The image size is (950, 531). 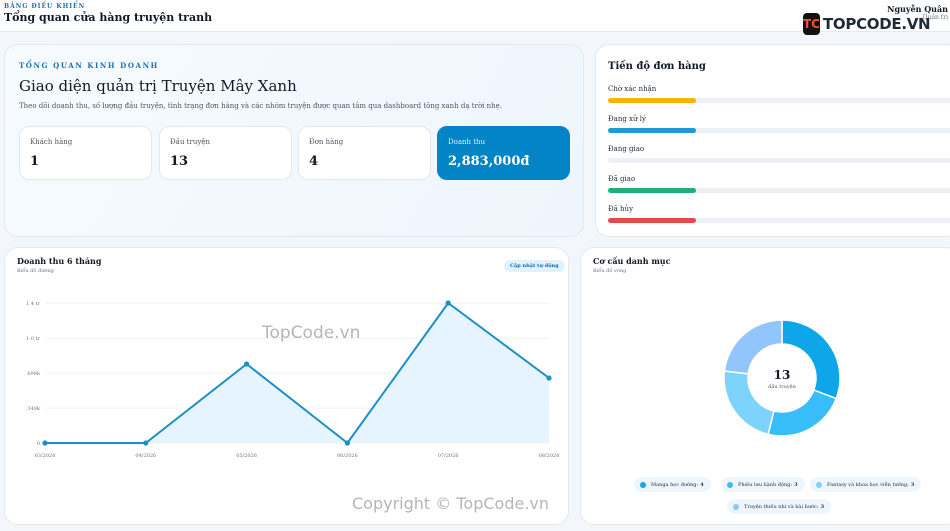 What do you see at coordinates (503, 153) in the screenshot?
I see `stat-revenue: Doanh thu 2,883,000đ` at bounding box center [503, 153].